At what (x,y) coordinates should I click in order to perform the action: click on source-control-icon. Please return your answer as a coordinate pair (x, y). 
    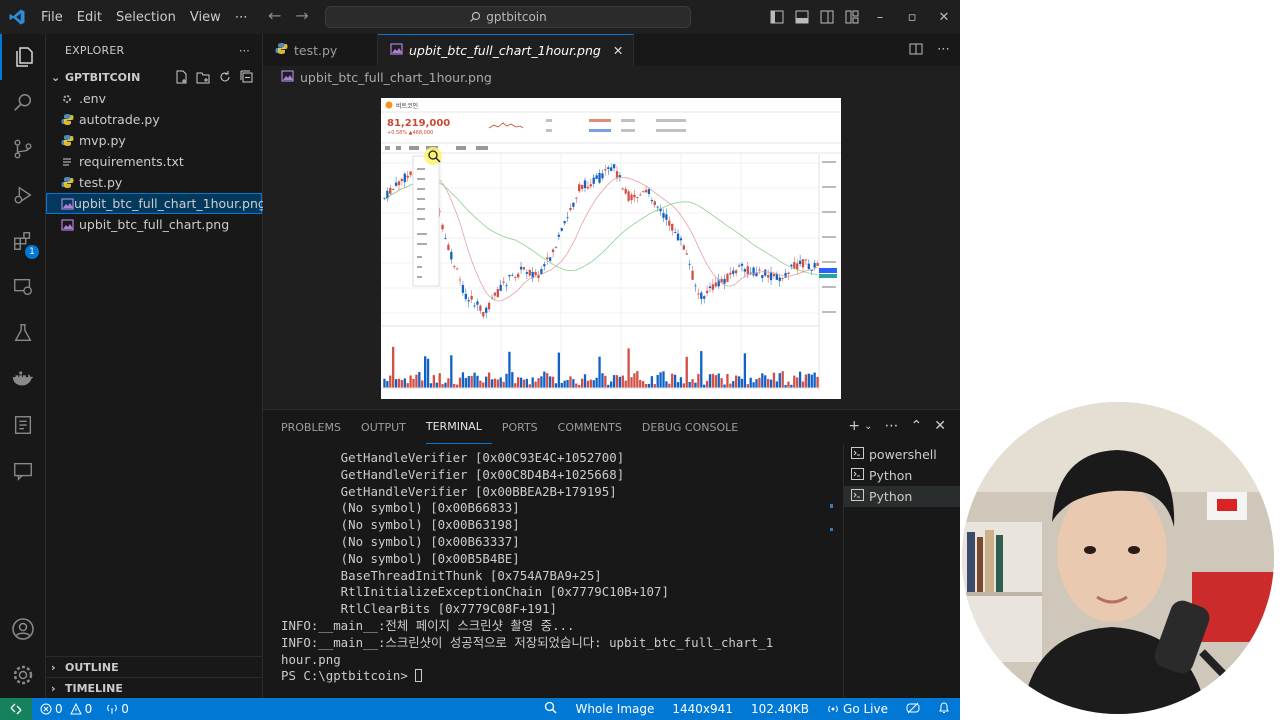
    Looking at the image, I should click on (23, 149).